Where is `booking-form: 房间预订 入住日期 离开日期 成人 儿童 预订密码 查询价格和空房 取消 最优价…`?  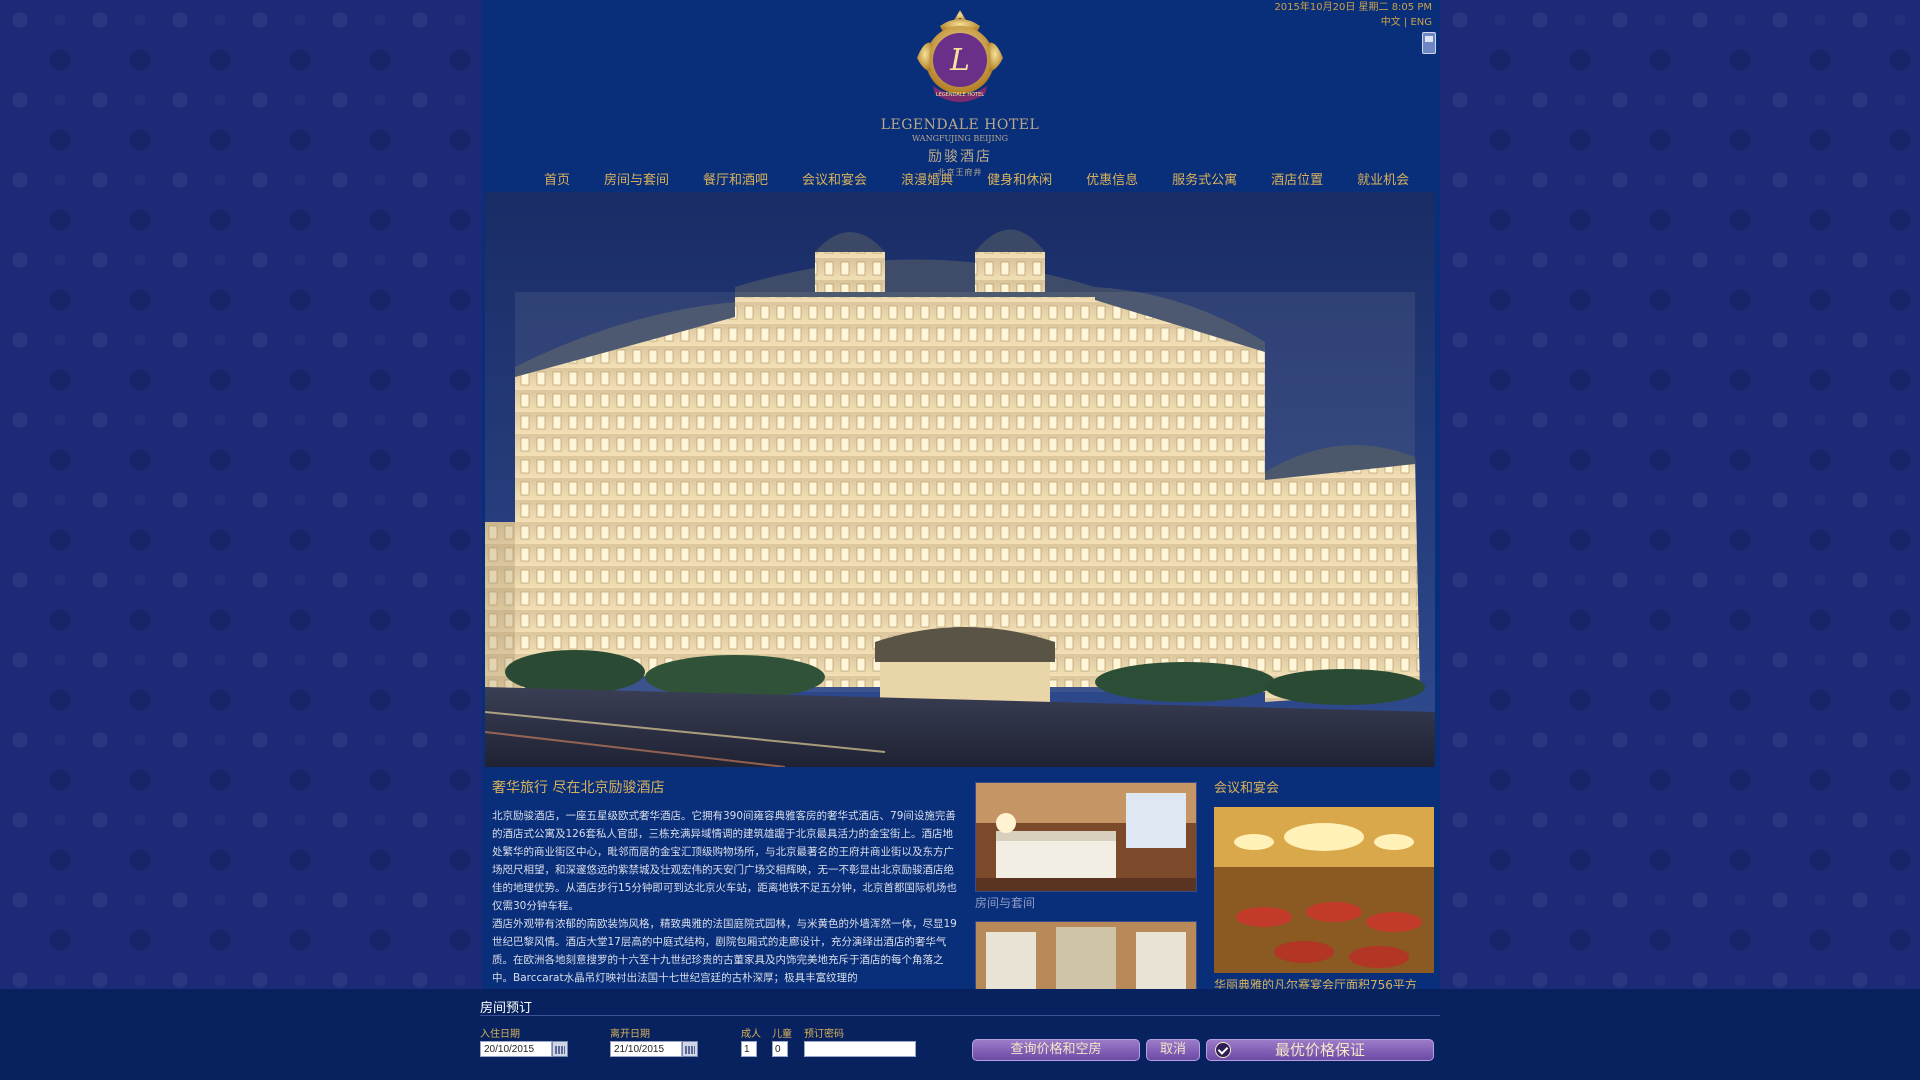
booking-form: 房间预订 入住日期 离开日期 成人 儿童 预订密码 查询价格和空房 取消 最优价… is located at coordinates (960, 1034).